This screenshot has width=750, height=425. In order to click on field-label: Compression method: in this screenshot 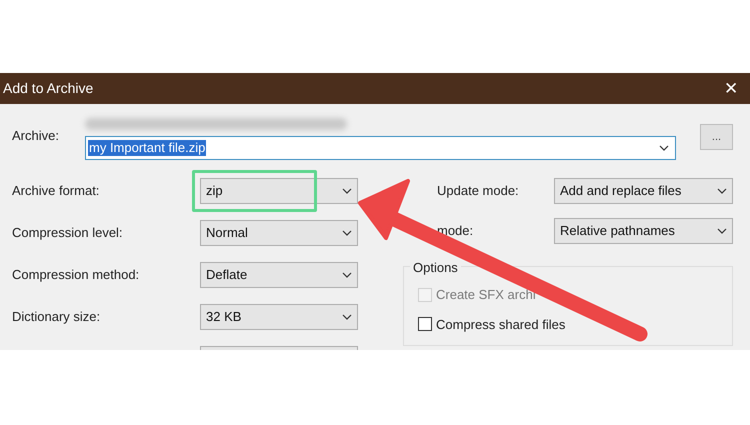, I will do `click(76, 275)`.